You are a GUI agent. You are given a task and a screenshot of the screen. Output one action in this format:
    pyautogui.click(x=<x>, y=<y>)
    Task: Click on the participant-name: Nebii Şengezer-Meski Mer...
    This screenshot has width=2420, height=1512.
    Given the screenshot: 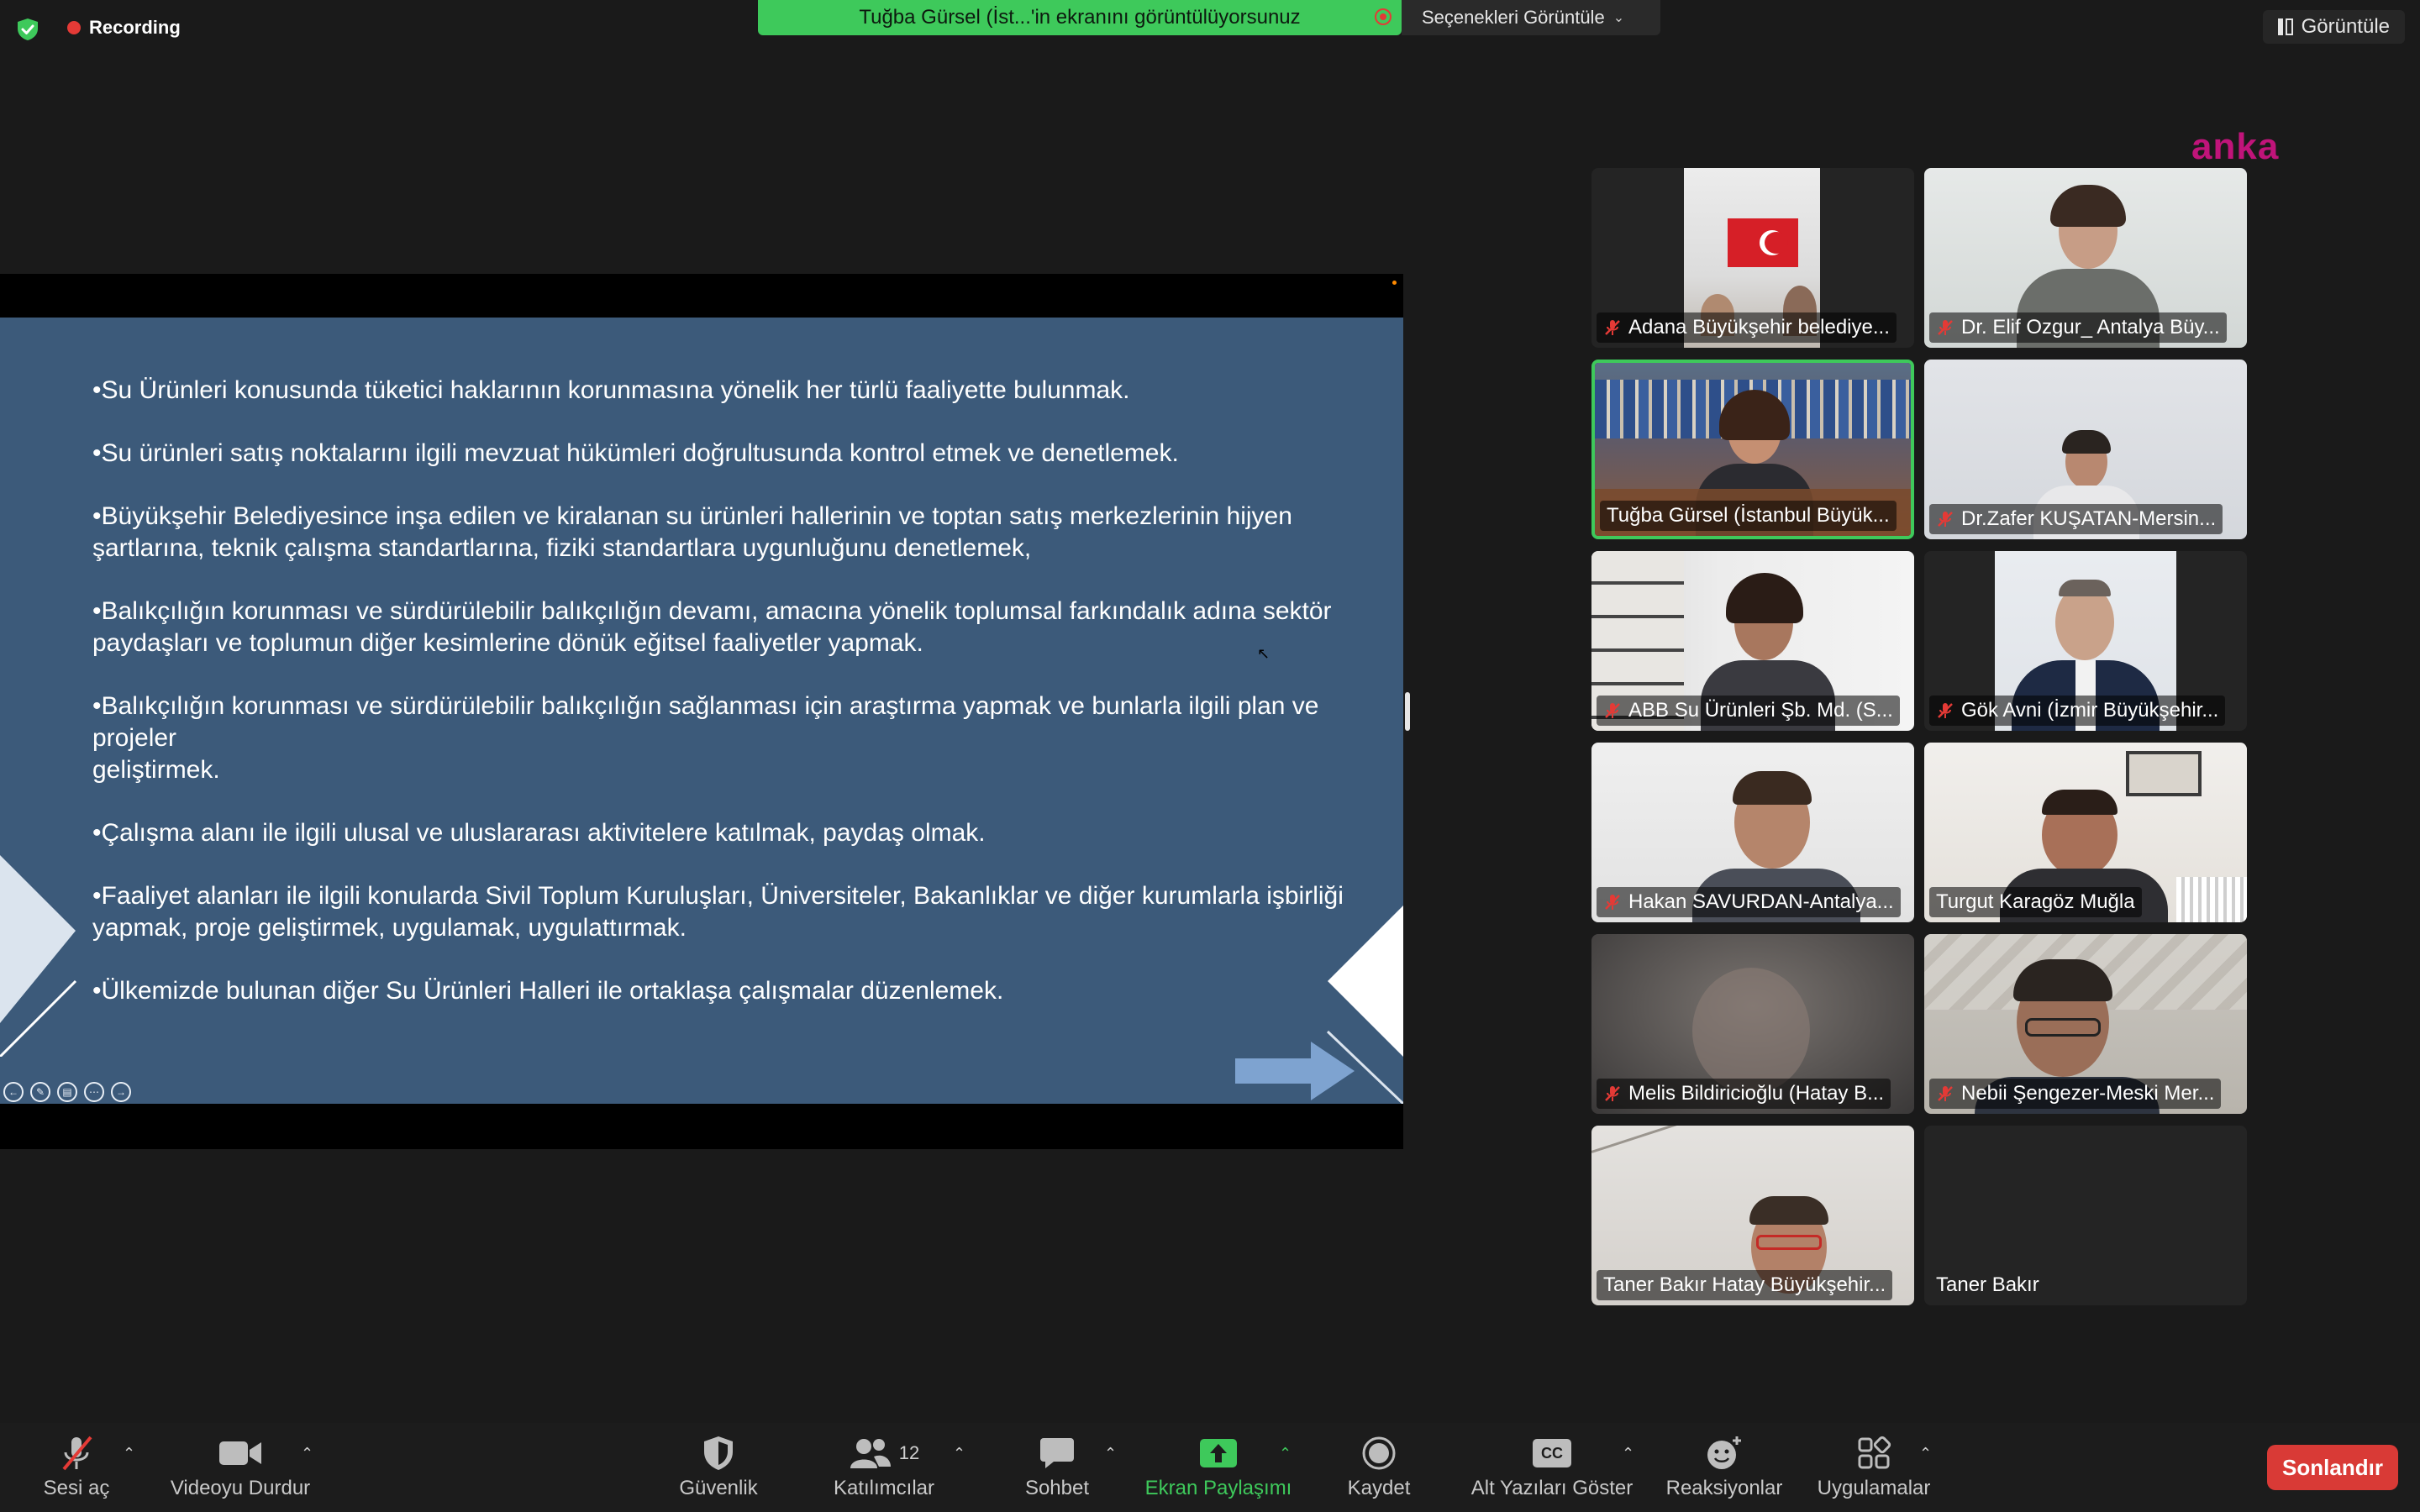 What is the action you would take?
    pyautogui.click(x=2088, y=1093)
    